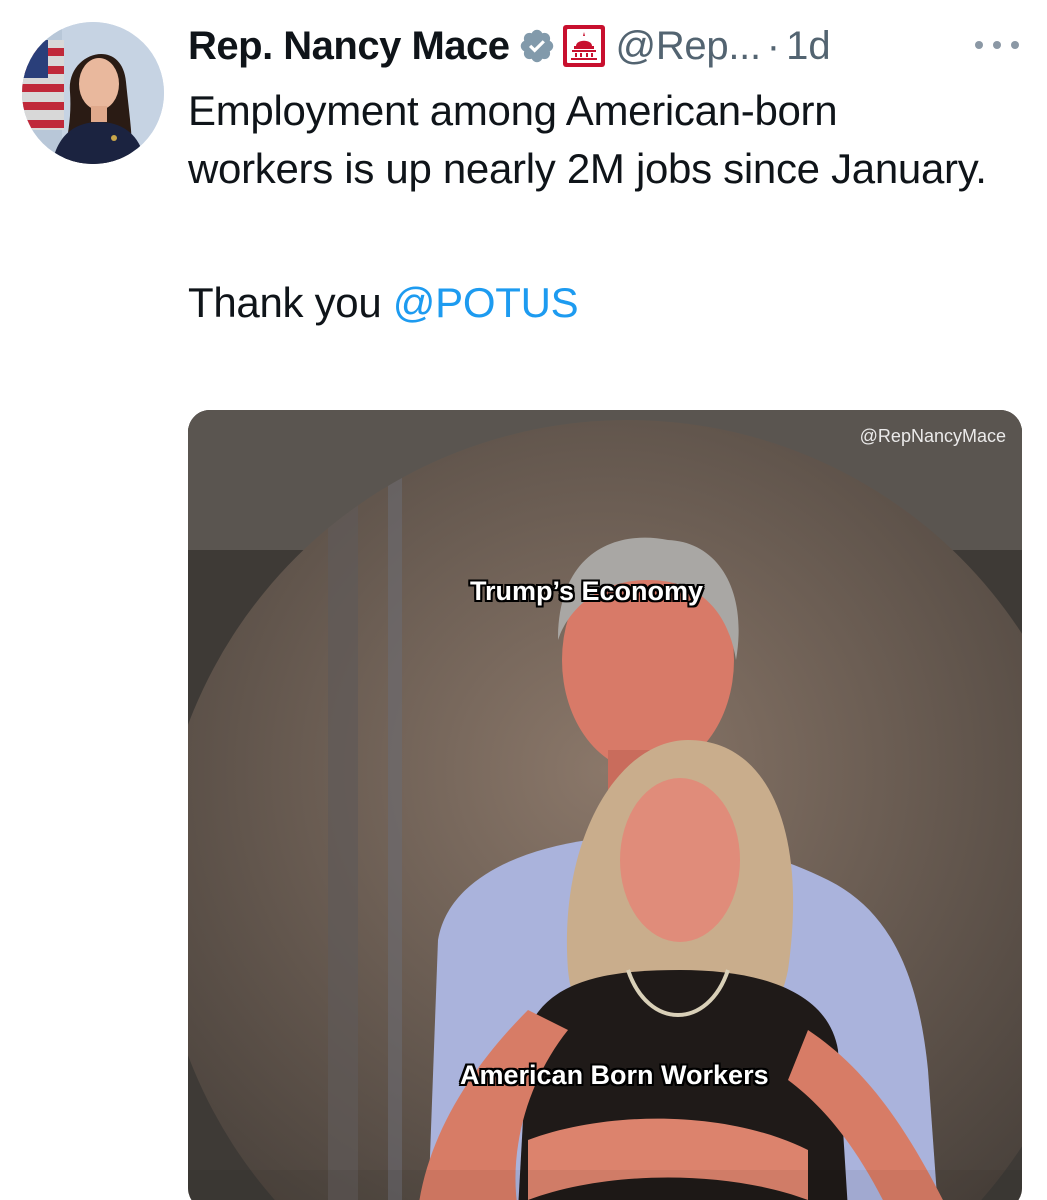 The height and width of the screenshot is (1200, 1047). What do you see at coordinates (587, 591) in the screenshot?
I see `meme-caption-top: Trump’s Economy` at bounding box center [587, 591].